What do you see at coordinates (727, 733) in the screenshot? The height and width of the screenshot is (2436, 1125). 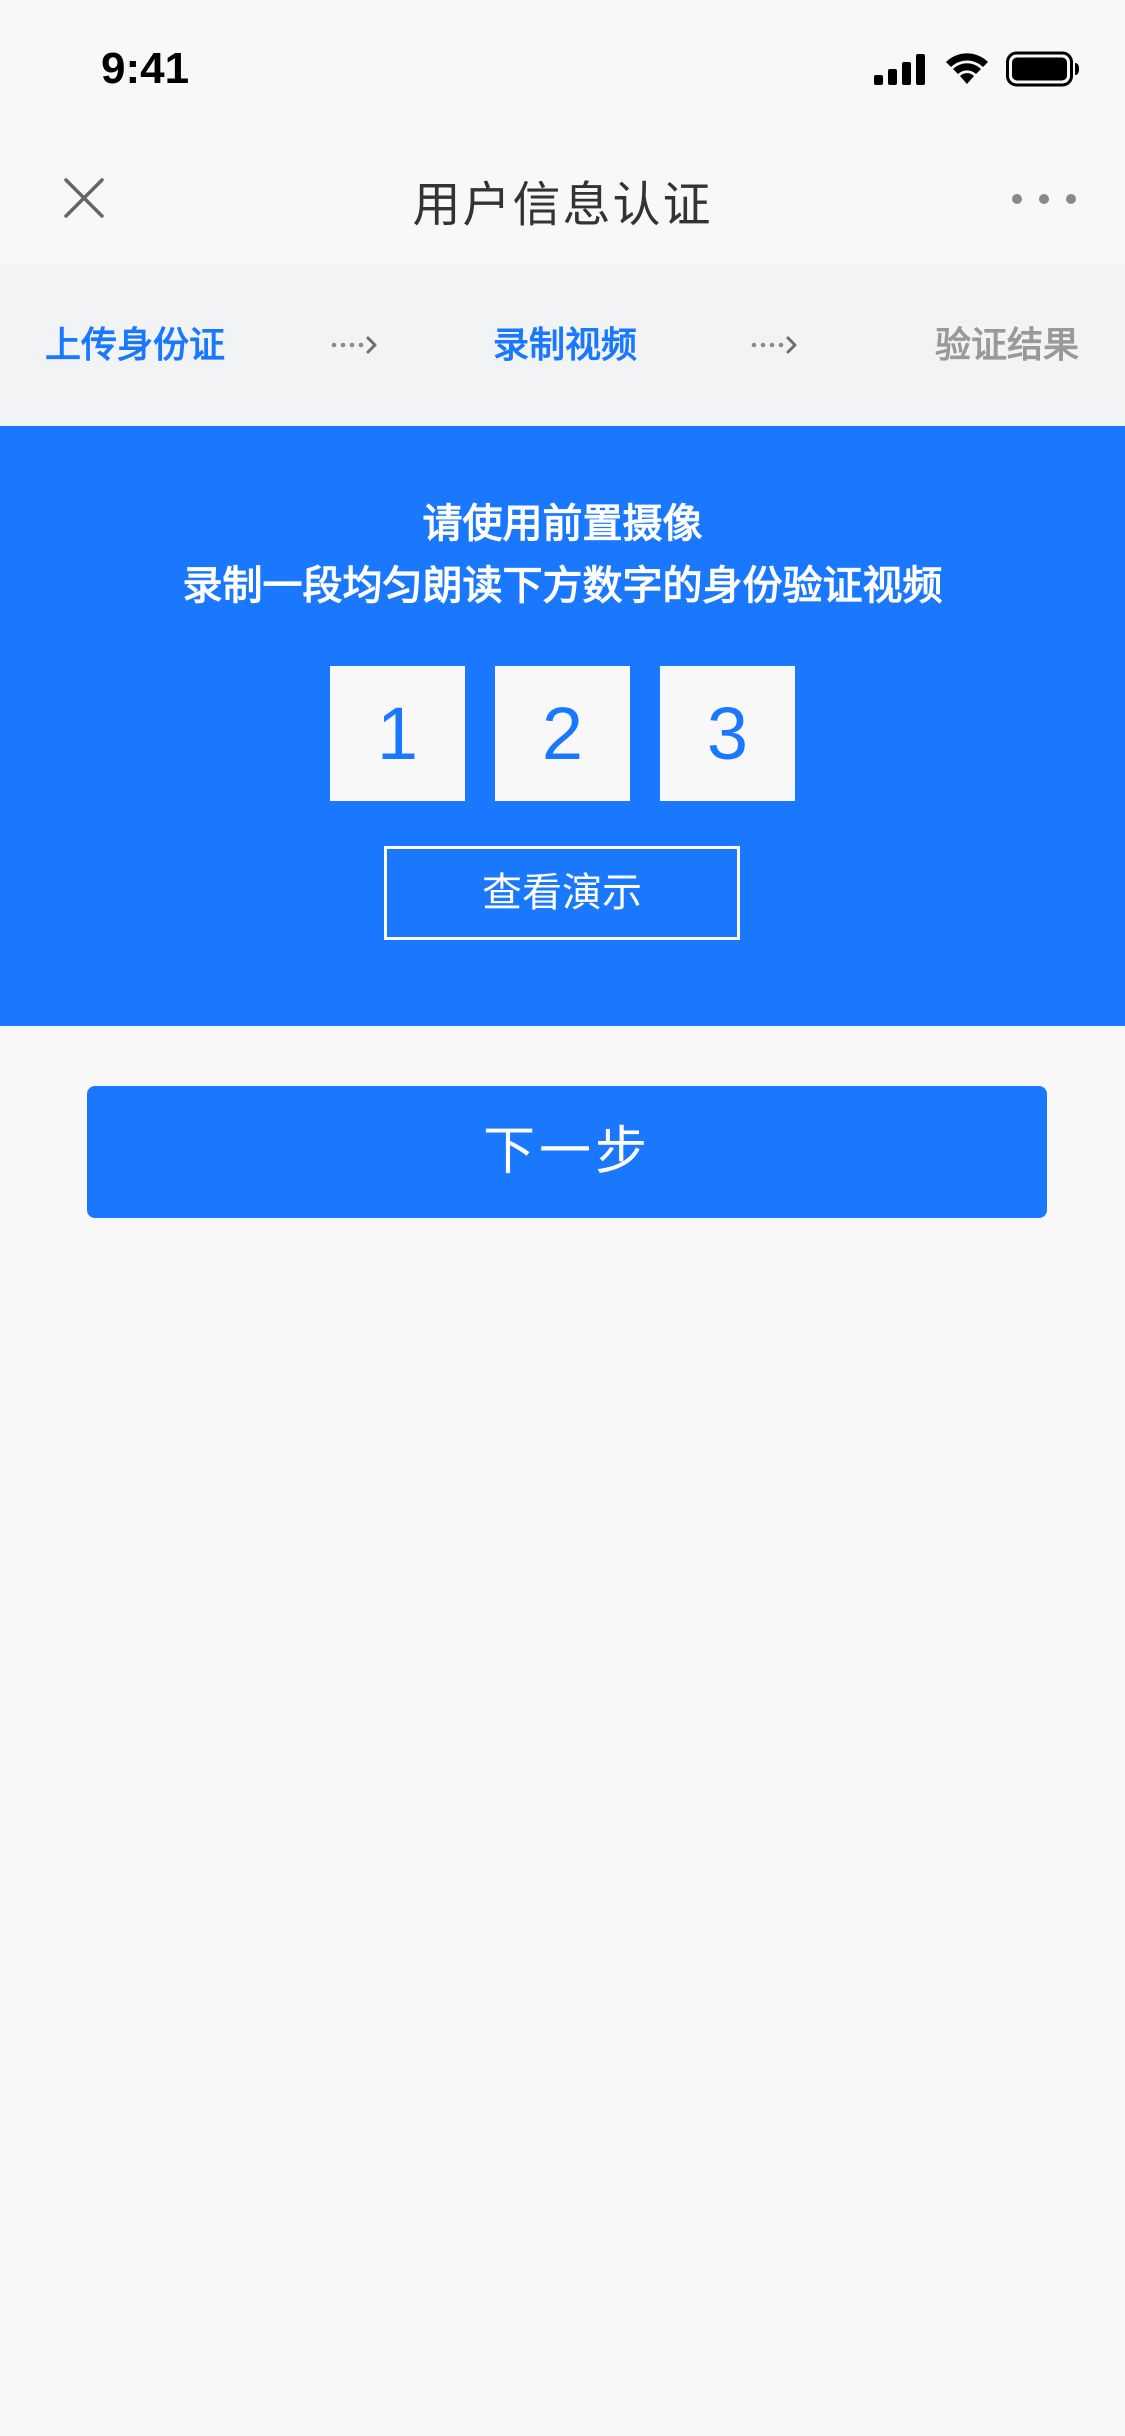 I see `digit-box-3: 3` at bounding box center [727, 733].